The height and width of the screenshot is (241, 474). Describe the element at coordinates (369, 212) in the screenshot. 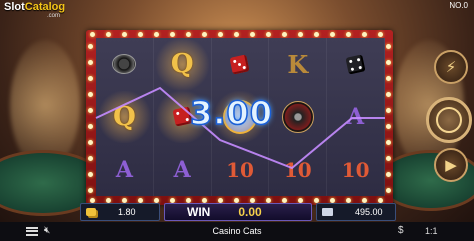

I see `balance-value: 495.00` at that location.